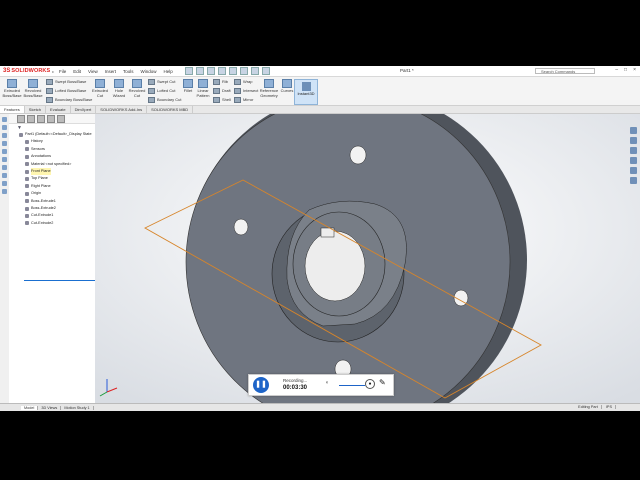  What do you see at coordinates (243, 82) in the screenshot?
I see `wrap-button: Wrap` at bounding box center [243, 82].